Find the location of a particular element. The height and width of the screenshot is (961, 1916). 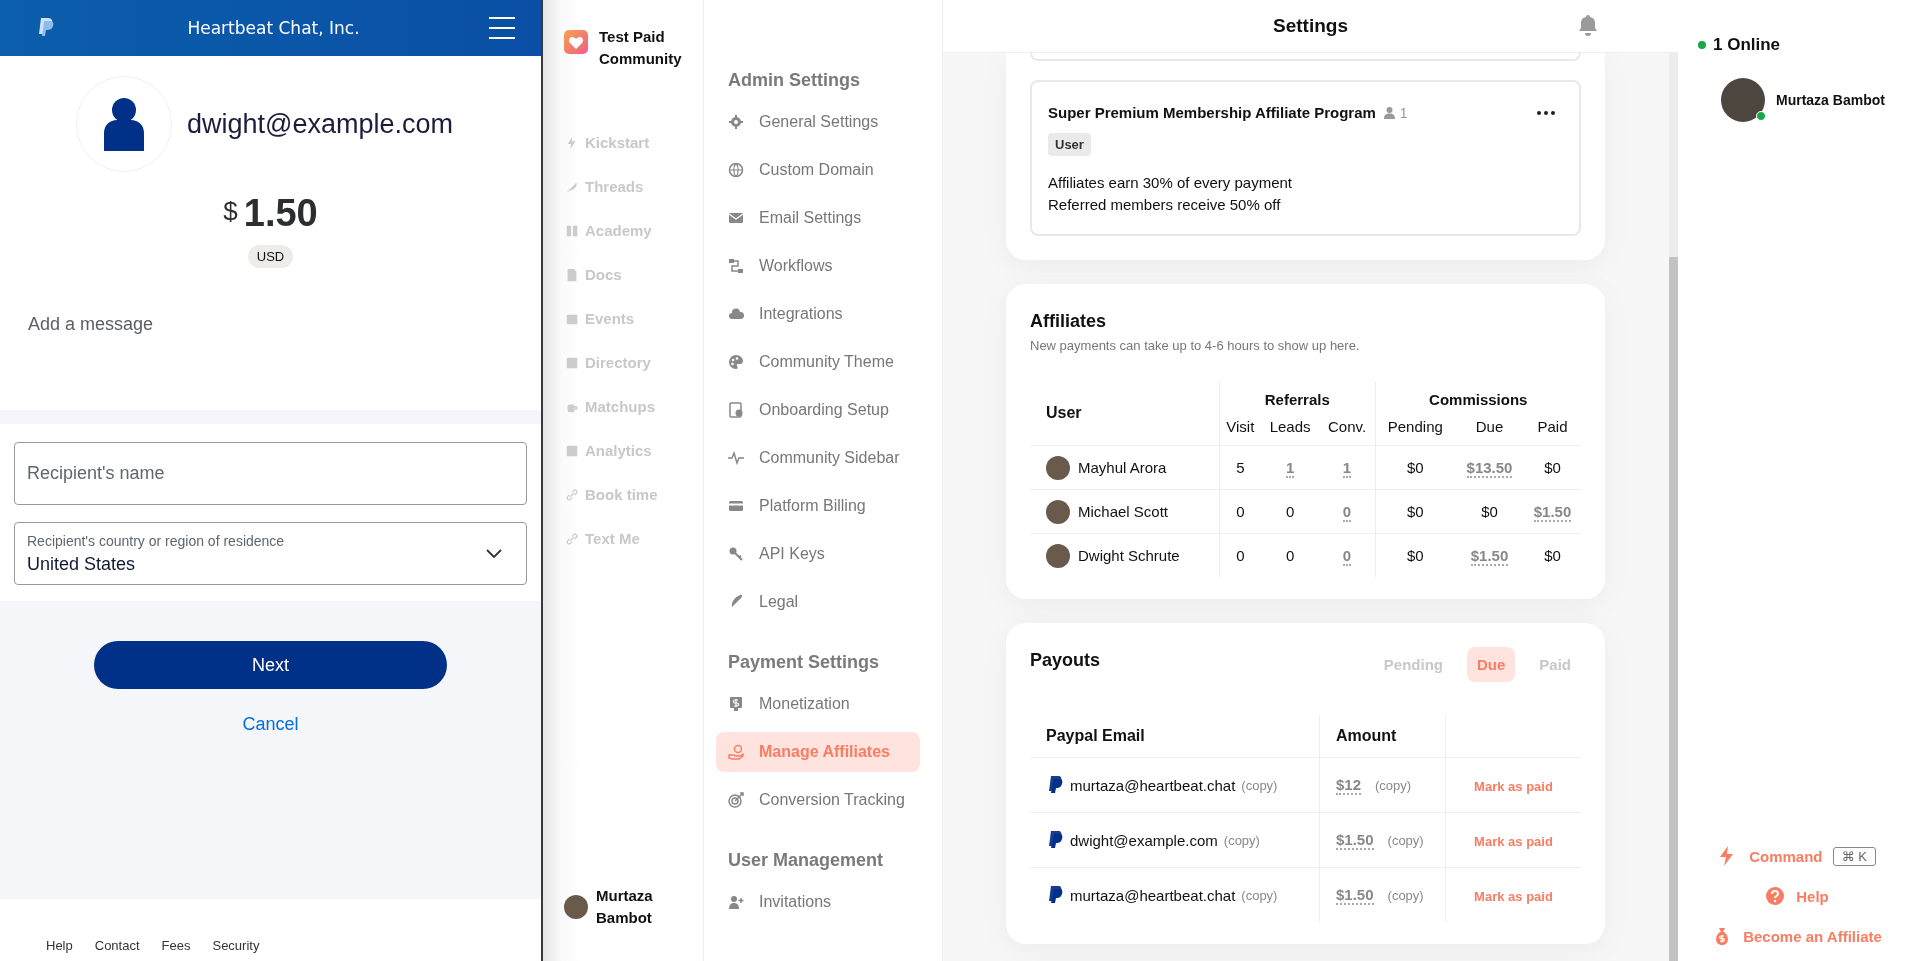

community-name: Test Paid Community is located at coordinates (641, 48).